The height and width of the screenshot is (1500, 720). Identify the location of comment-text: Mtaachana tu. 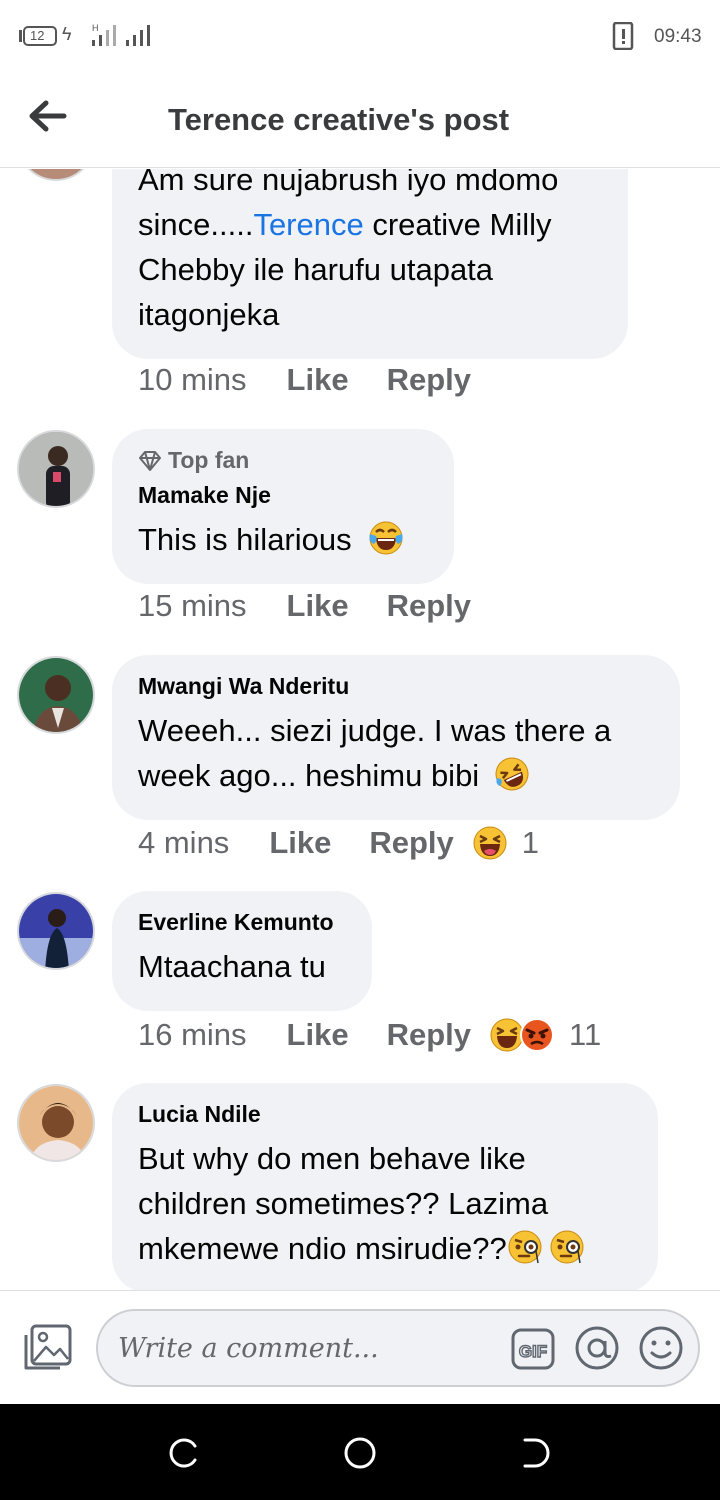
(232, 966).